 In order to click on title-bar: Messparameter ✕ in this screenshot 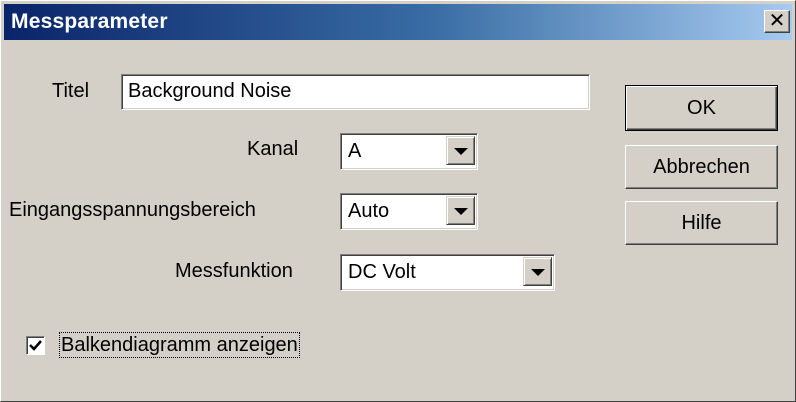, I will do `click(398, 22)`.